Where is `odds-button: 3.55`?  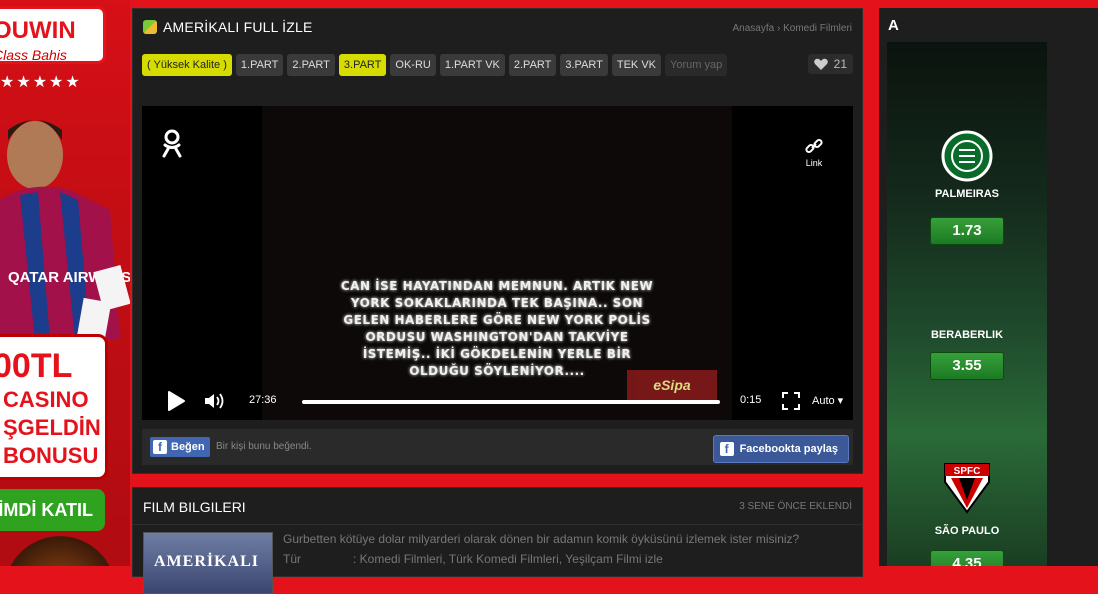
odds-button: 3.55 is located at coordinates (967, 366).